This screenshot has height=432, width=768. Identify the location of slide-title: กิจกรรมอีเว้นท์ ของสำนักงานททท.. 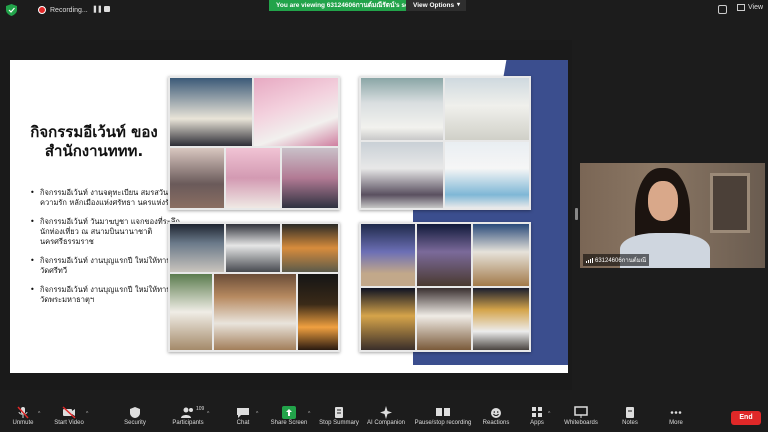
(94, 141).